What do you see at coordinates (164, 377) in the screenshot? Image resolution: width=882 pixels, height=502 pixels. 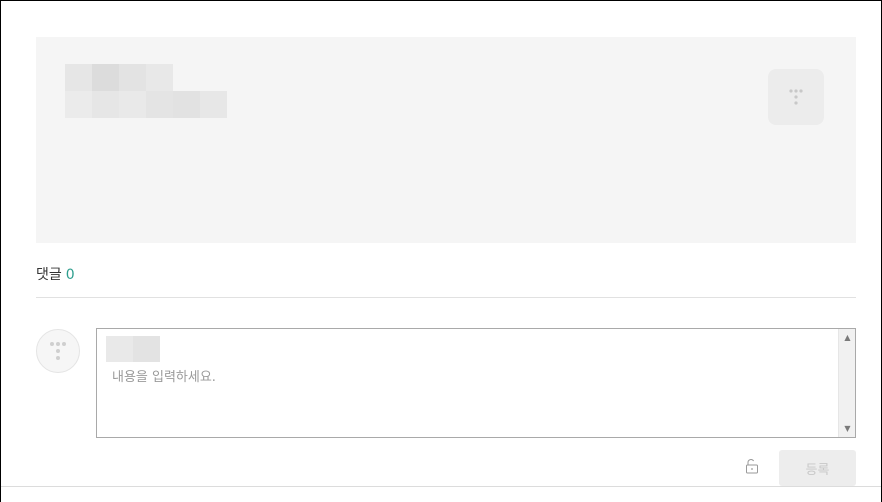 I see `comment-placeholder: 내용을 입력하세요.` at bounding box center [164, 377].